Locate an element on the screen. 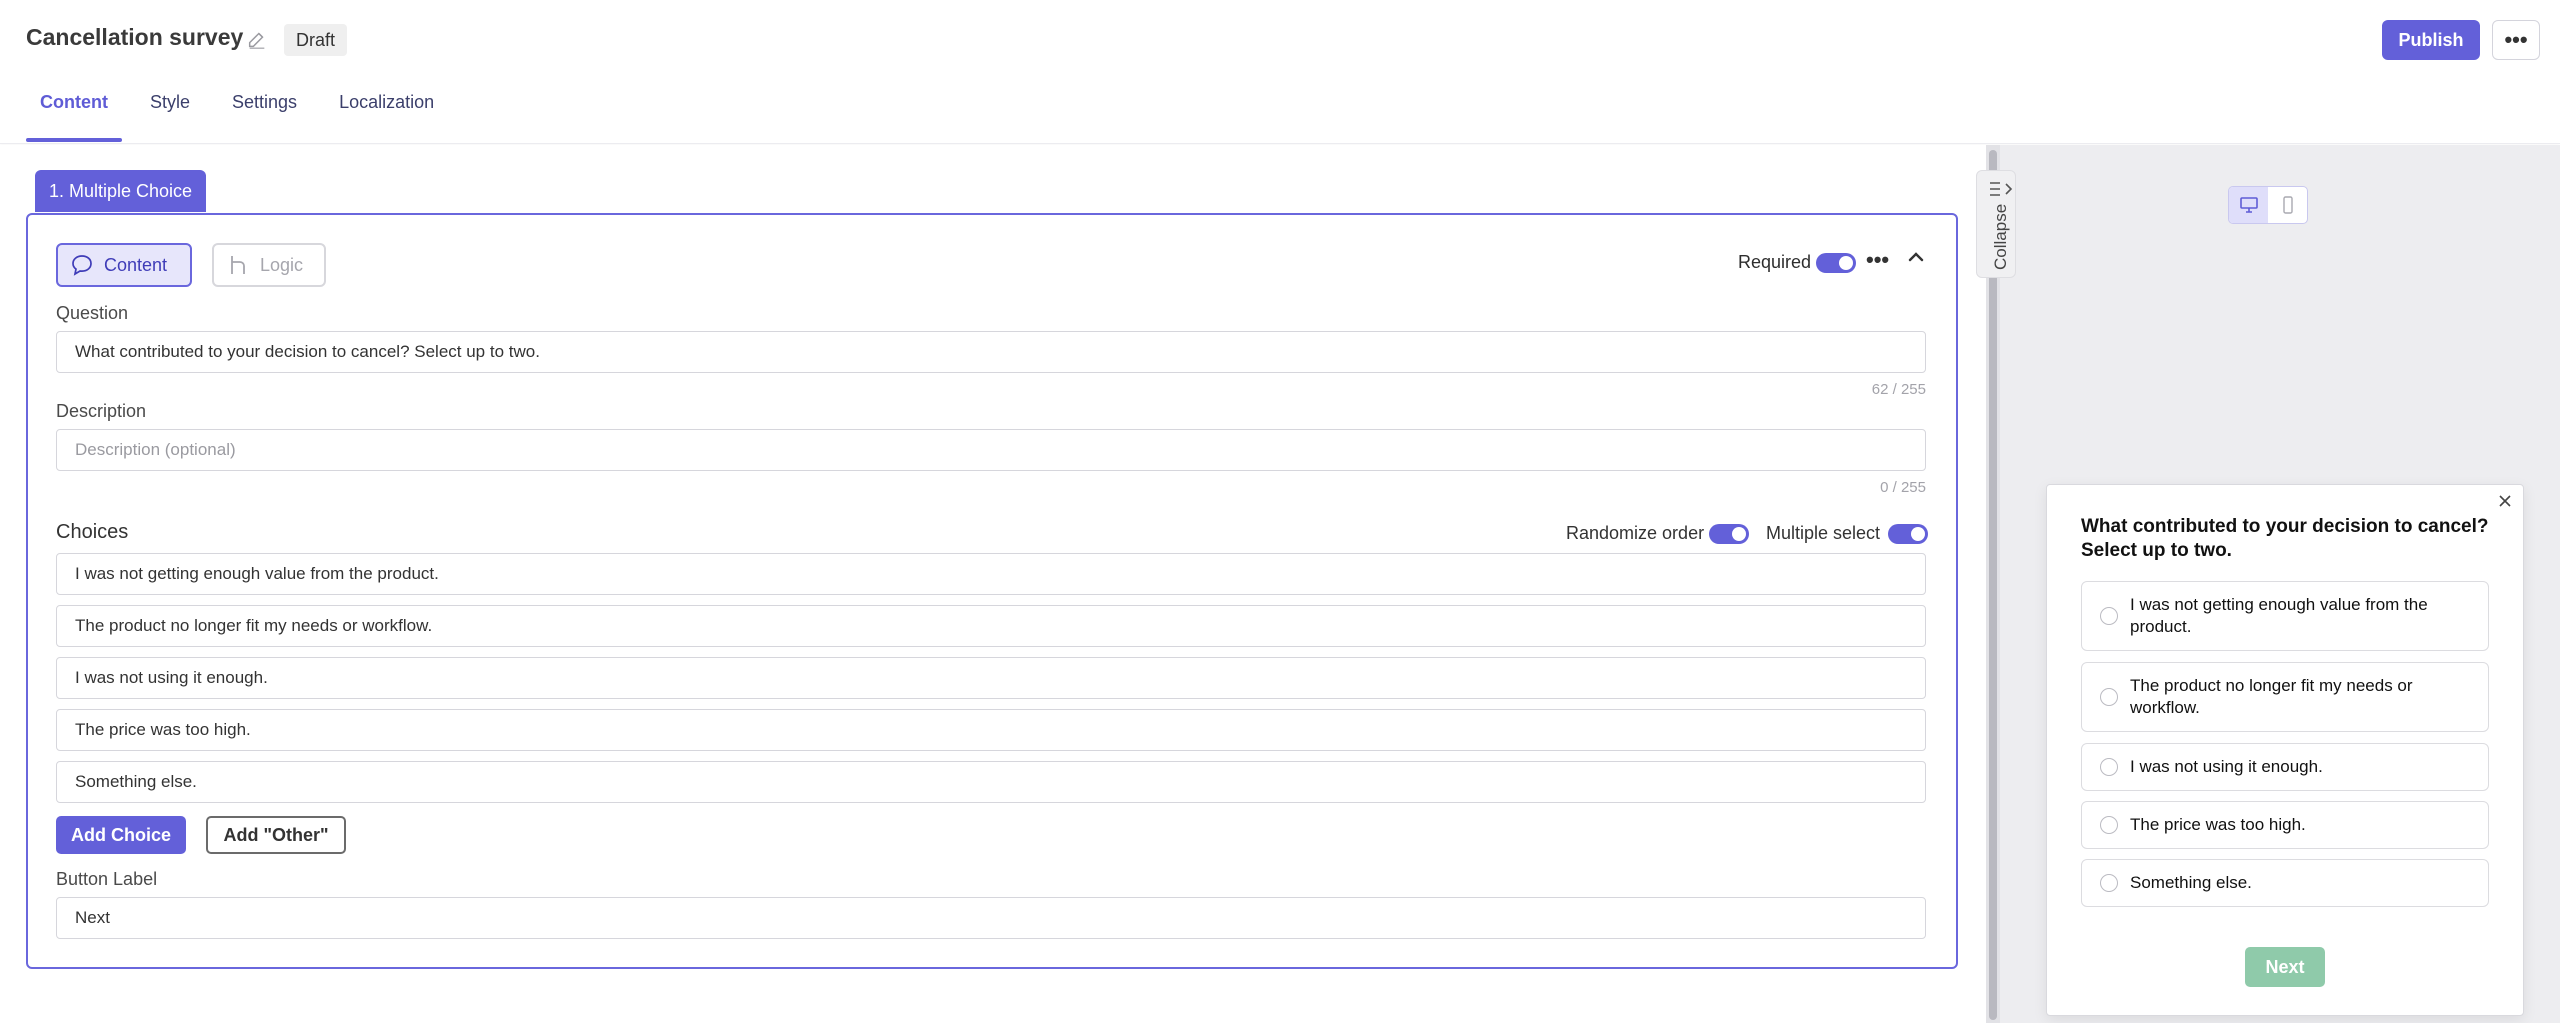 This screenshot has width=2560, height=1023. mode-content-button: Content is located at coordinates (124, 265).